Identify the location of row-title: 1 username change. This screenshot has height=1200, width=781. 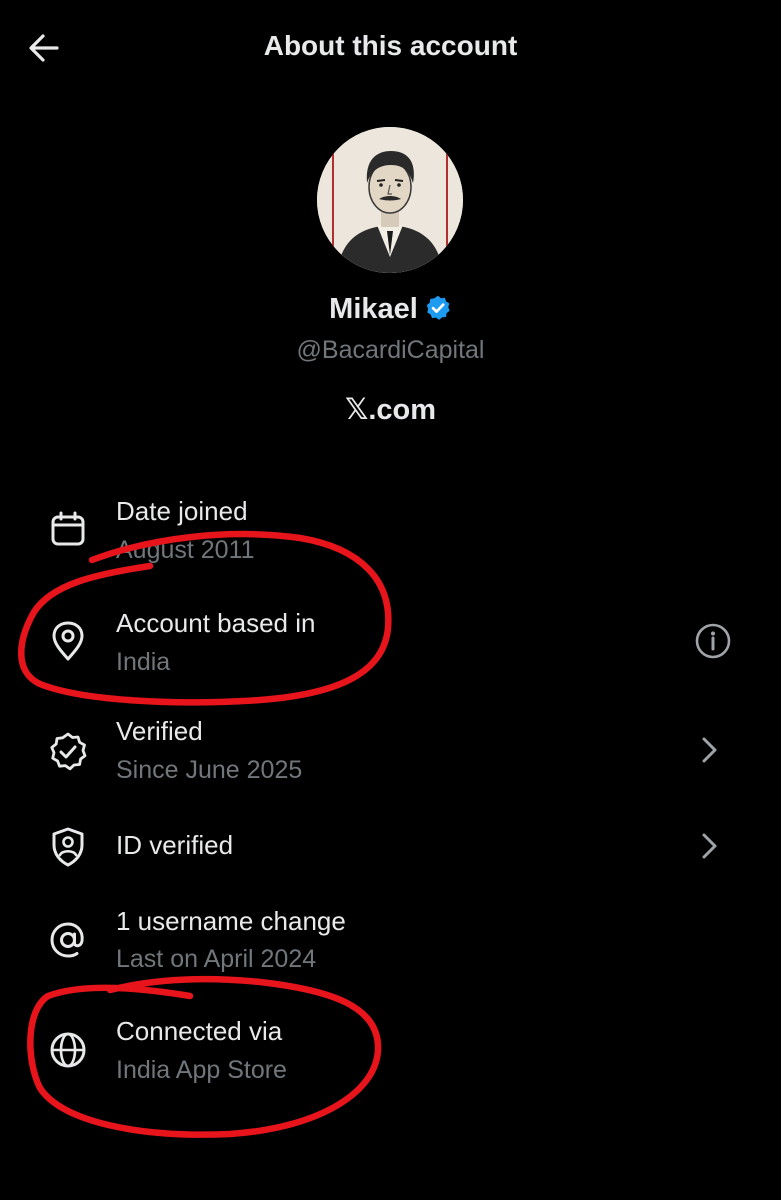
(231, 921).